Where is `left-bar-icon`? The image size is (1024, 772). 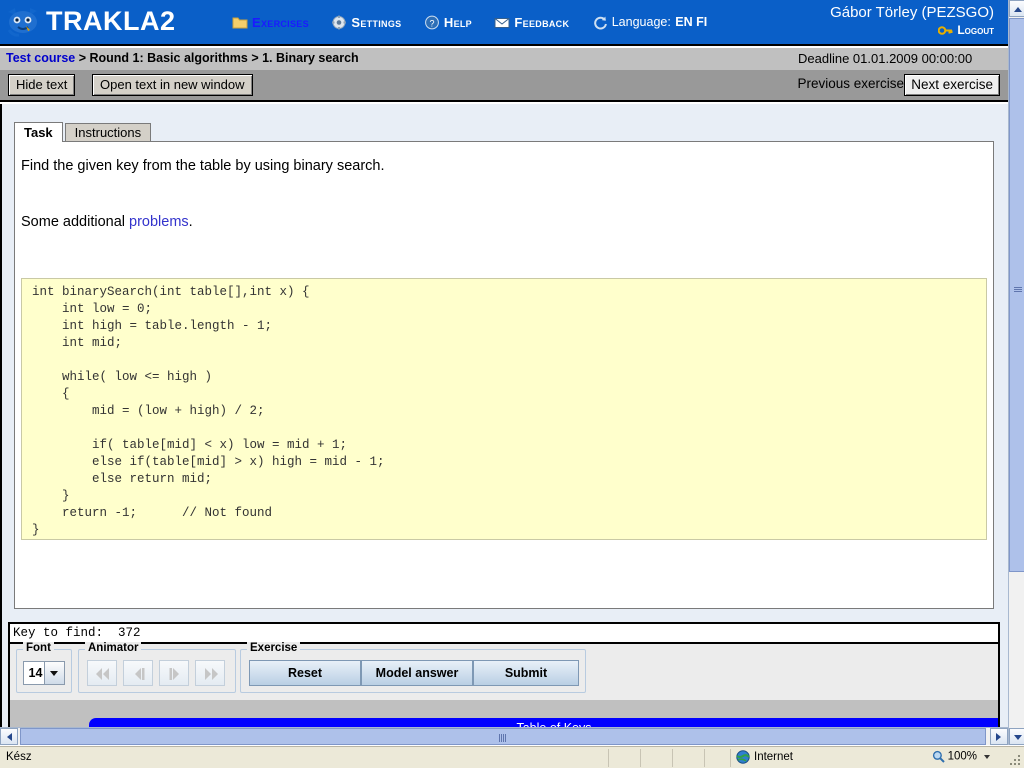
left-bar-icon is located at coordinates (140, 674).